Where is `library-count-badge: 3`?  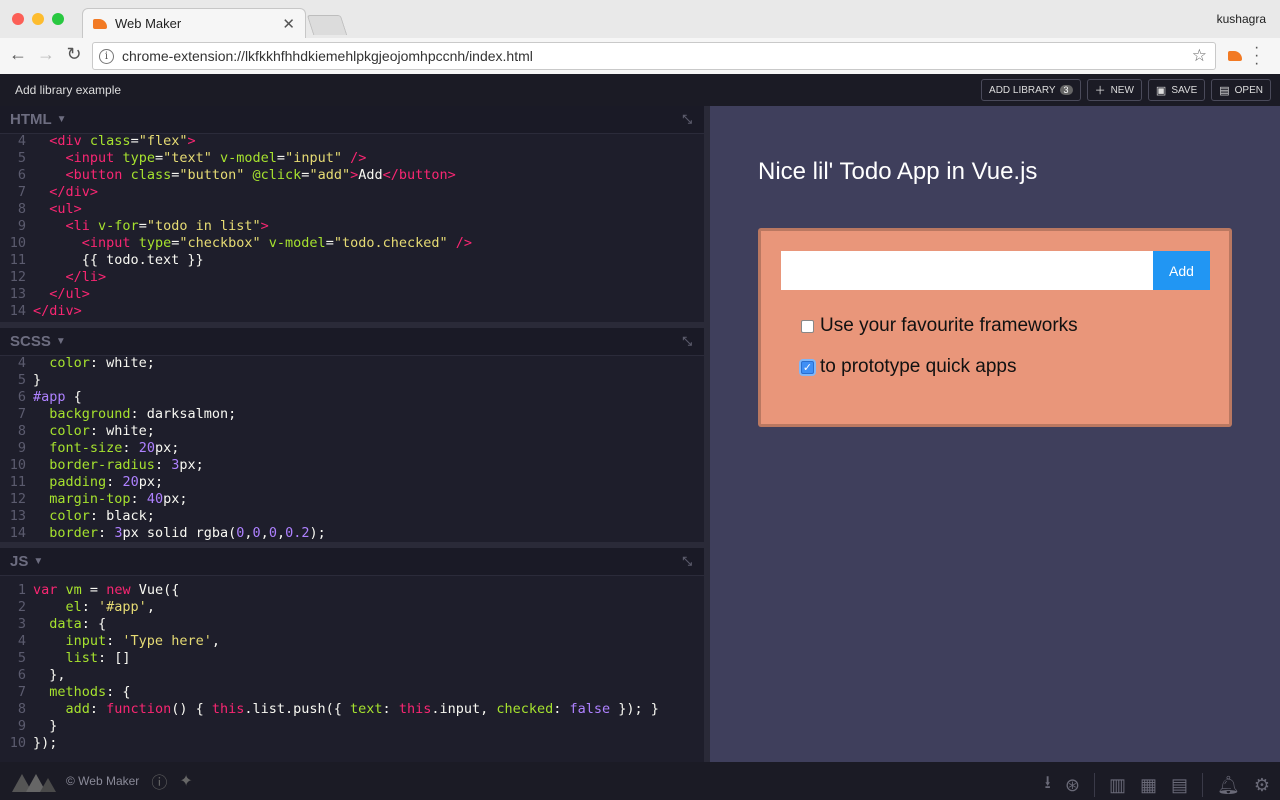 library-count-badge: 3 is located at coordinates (1066, 90).